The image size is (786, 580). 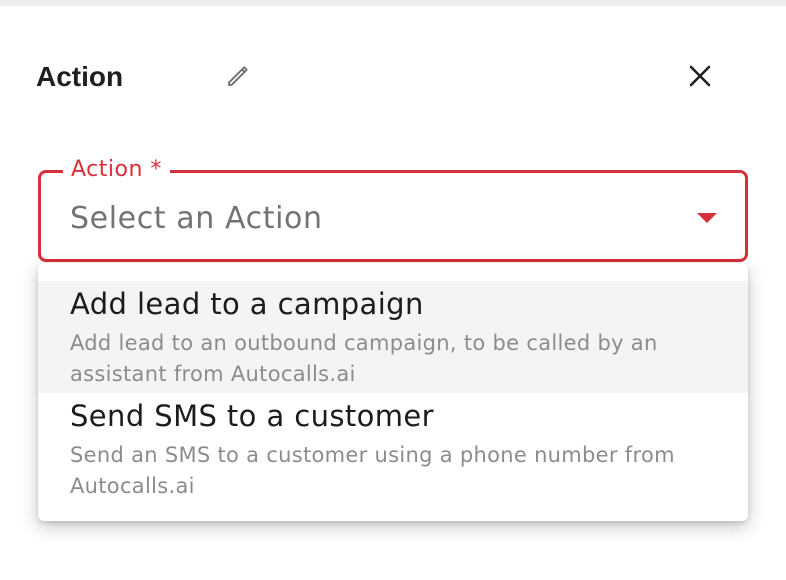 What do you see at coordinates (80, 76) in the screenshot?
I see `panel-title: Action` at bounding box center [80, 76].